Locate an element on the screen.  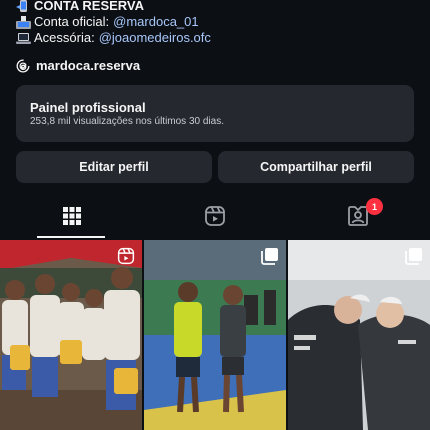
bio-title: CONTA RESERVA is located at coordinates (89, 6).